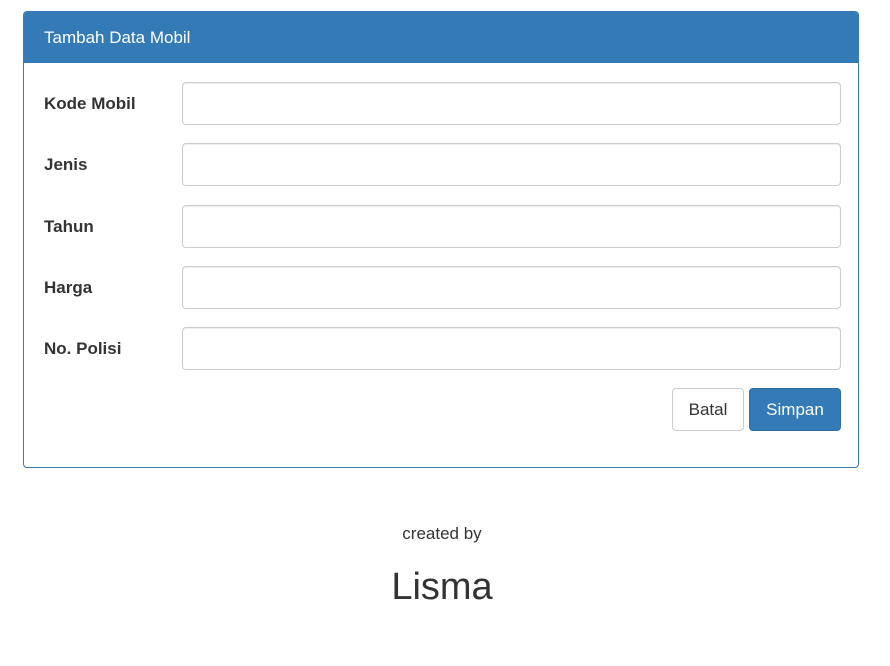  I want to click on footer-caption: created by, so click(442, 533).